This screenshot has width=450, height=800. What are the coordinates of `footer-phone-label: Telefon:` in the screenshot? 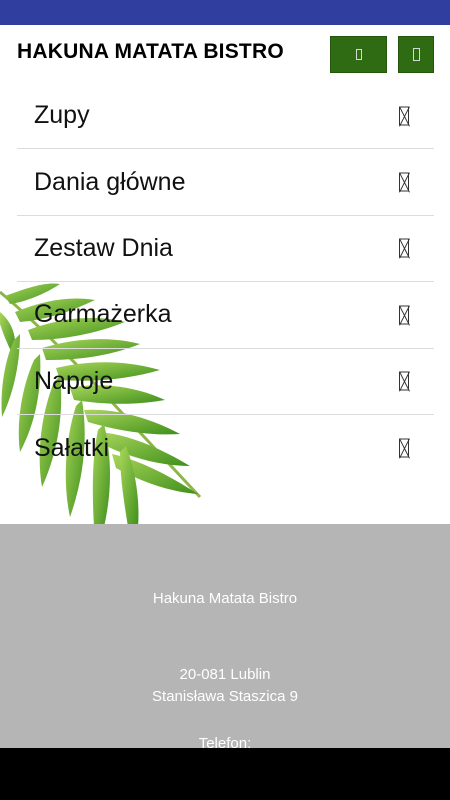 It's located at (225, 741).